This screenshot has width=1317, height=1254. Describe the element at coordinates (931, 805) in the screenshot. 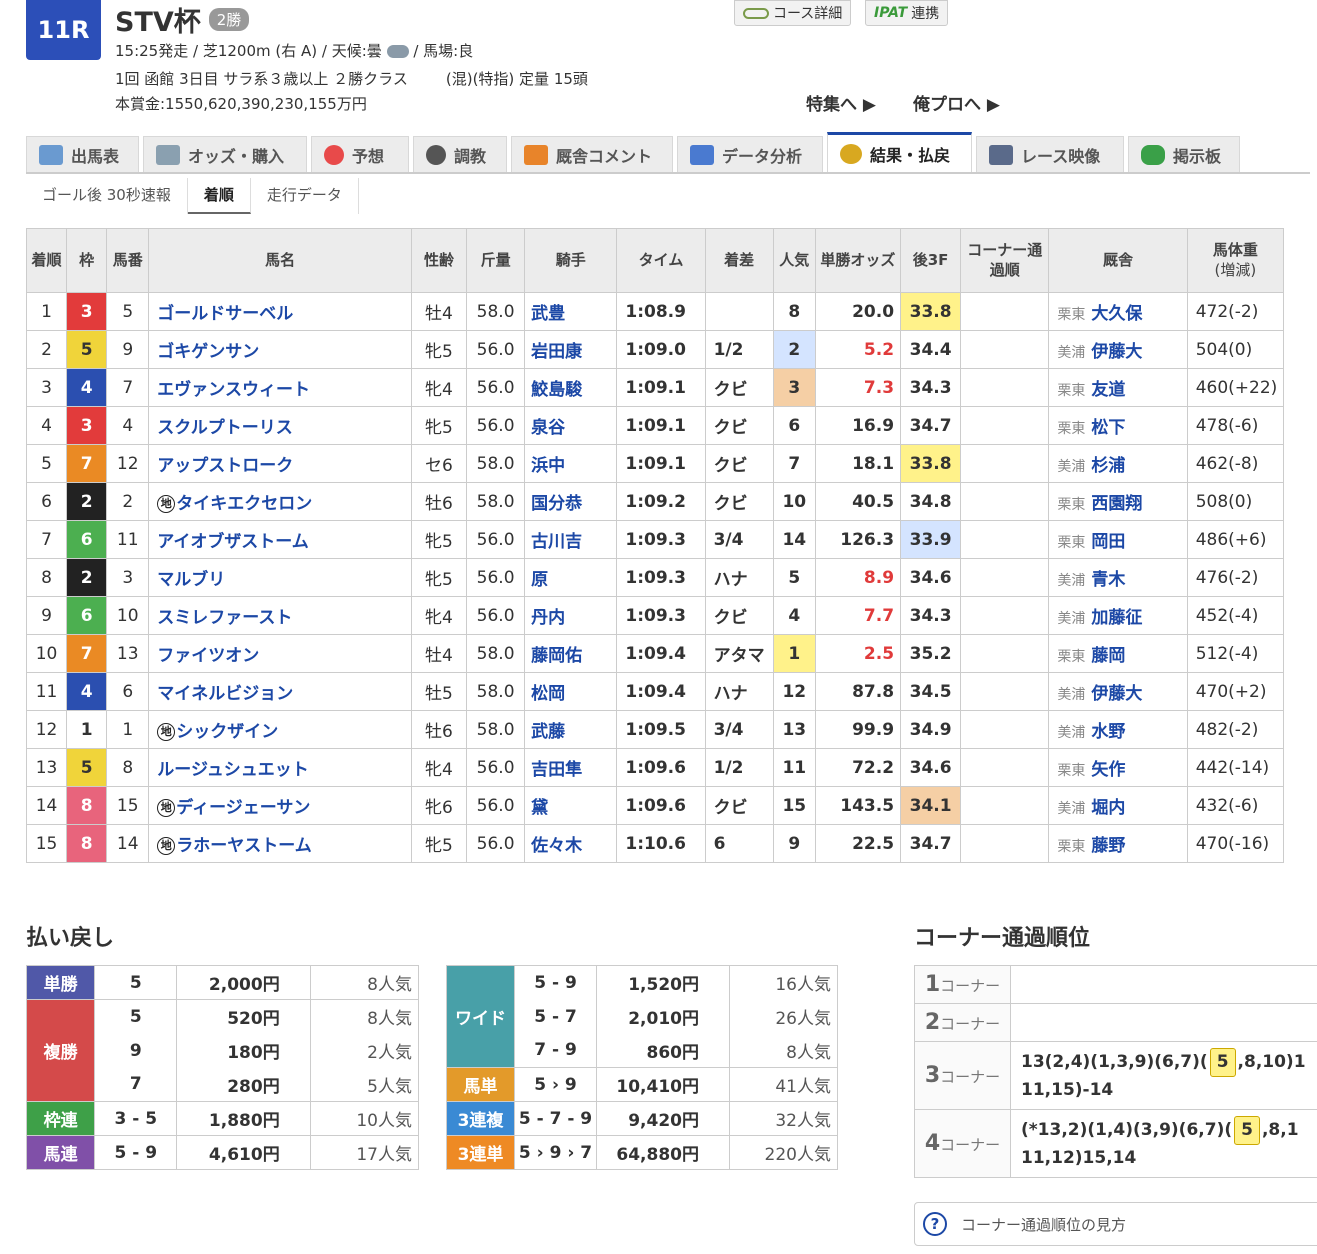

I see `f3-cell: 34.1` at that location.